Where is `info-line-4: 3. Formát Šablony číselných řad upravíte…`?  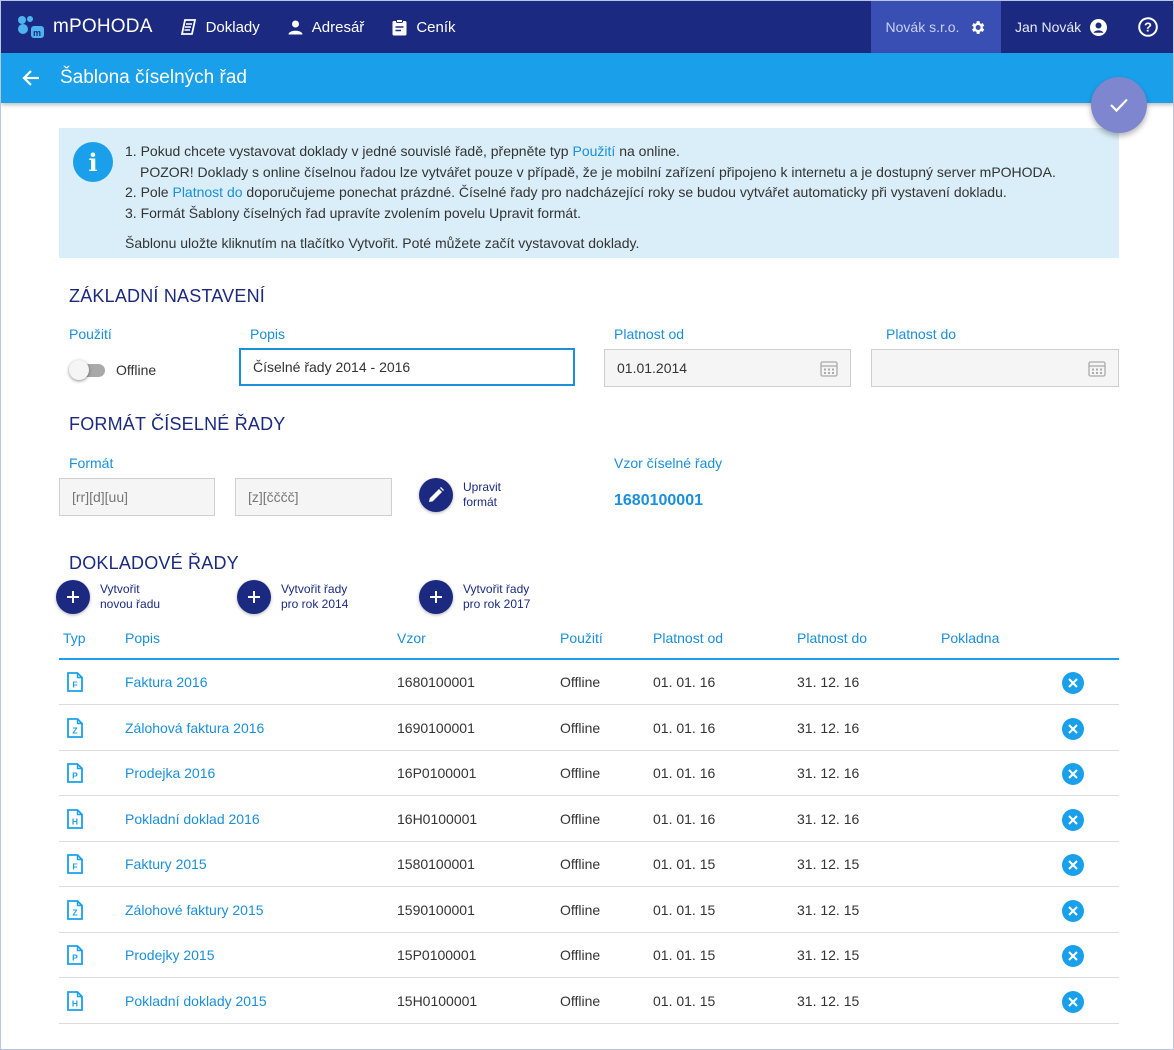 info-line-4: 3. Formát Šablony číselných řad upravíte… is located at coordinates (353, 212).